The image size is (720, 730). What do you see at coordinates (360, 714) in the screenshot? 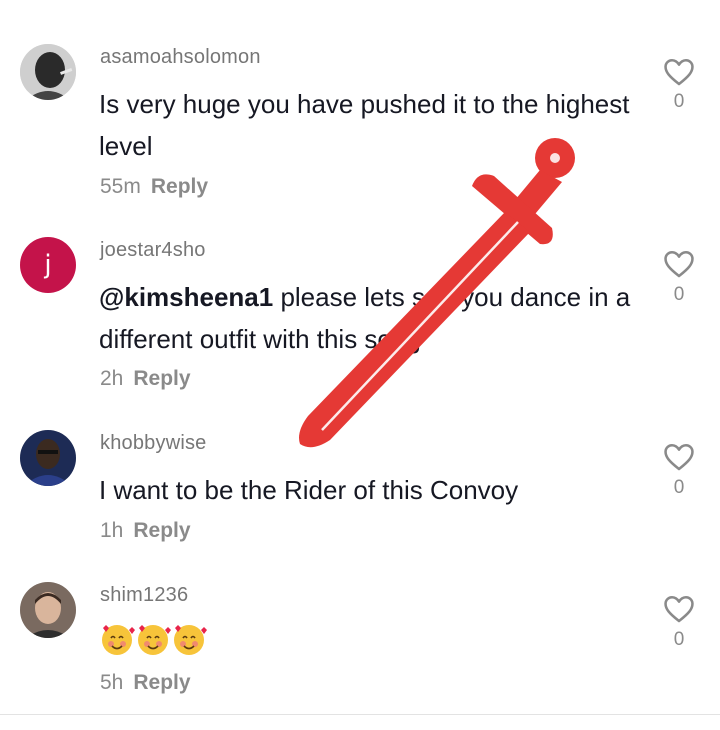
I see `divider` at bounding box center [360, 714].